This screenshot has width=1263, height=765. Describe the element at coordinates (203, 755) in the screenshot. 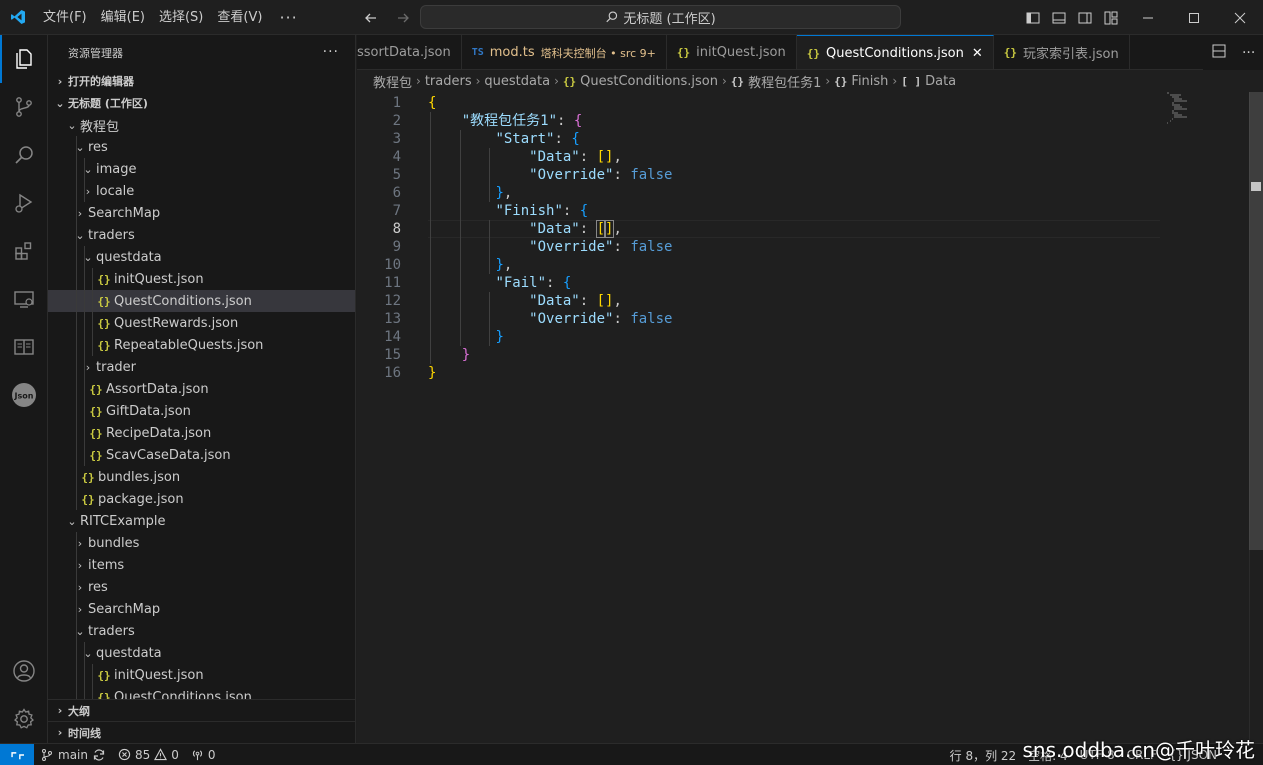

I see `ports-status: 0` at that location.